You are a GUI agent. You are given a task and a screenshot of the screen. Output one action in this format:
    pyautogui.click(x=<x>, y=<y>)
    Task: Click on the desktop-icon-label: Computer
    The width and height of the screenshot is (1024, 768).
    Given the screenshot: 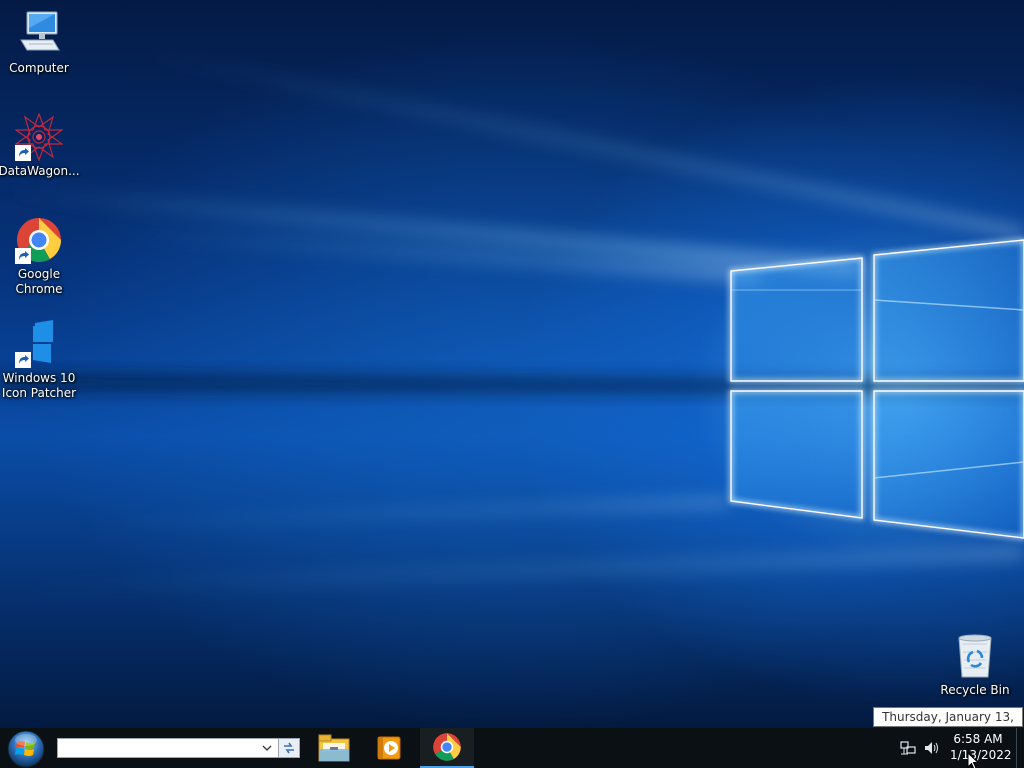 What is the action you would take?
    pyautogui.click(x=39, y=68)
    